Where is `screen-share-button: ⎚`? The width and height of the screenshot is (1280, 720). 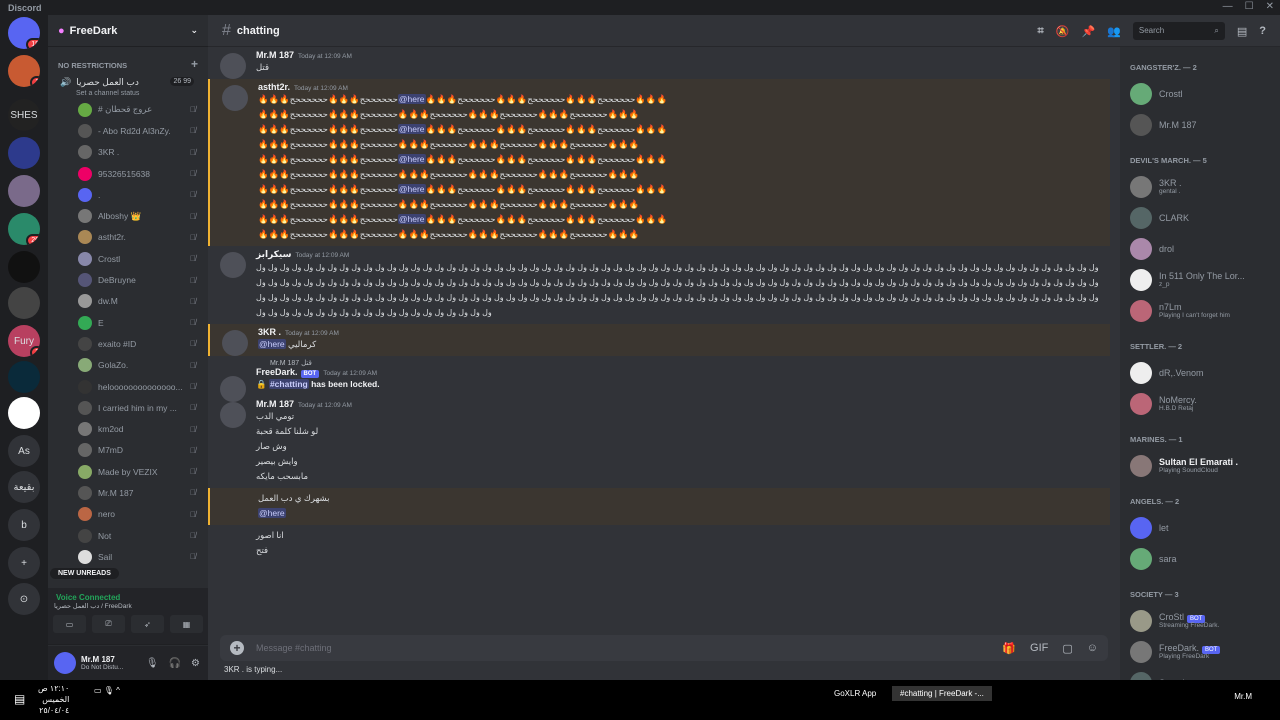 screen-share-button: ⎚ is located at coordinates (108, 624).